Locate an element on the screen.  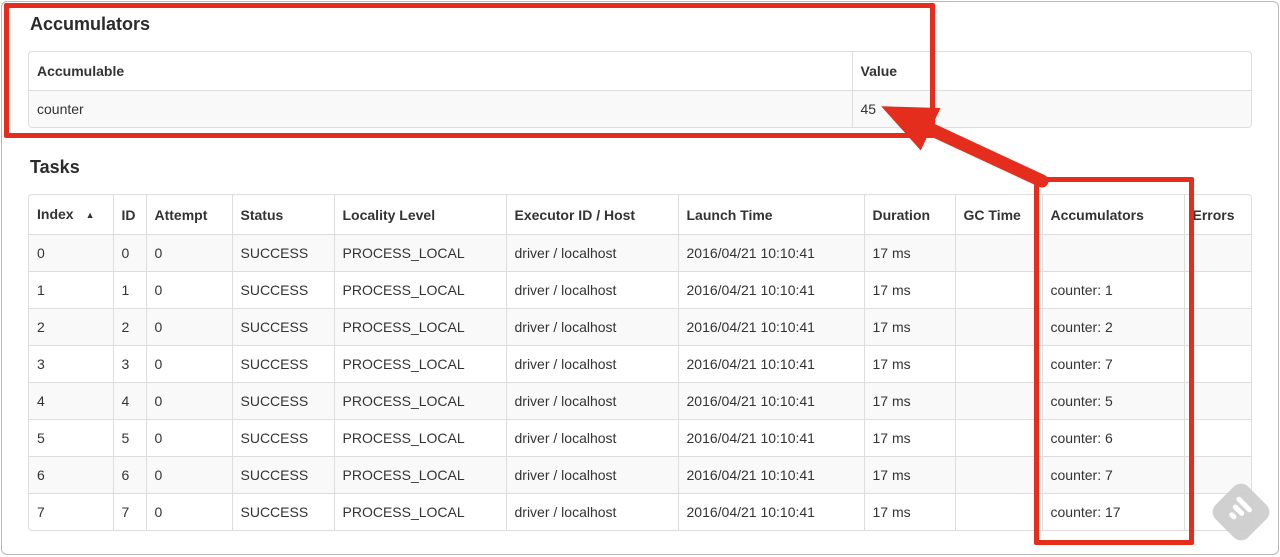
table-row: counter 45 is located at coordinates (640, 108).